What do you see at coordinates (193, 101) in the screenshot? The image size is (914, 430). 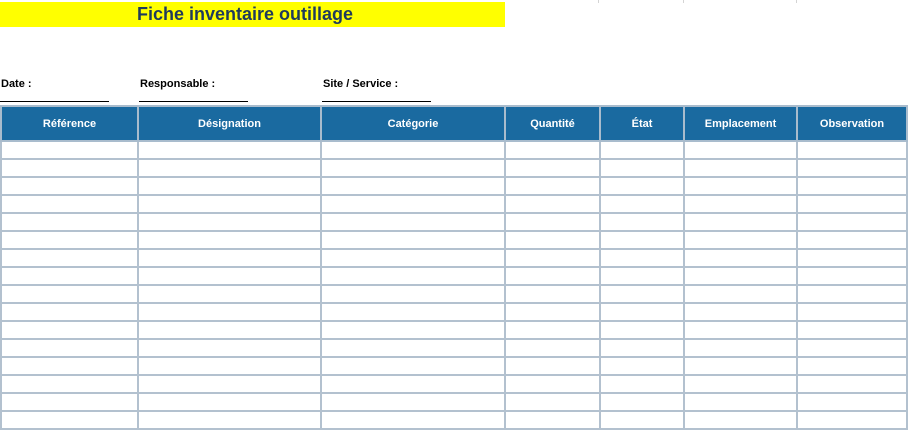 I see `responsable-input-line` at bounding box center [193, 101].